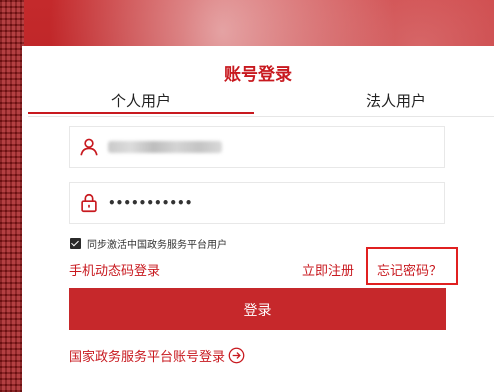  Describe the element at coordinates (396, 100) in the screenshot. I see `tab-legal-user: 法人用户` at that location.